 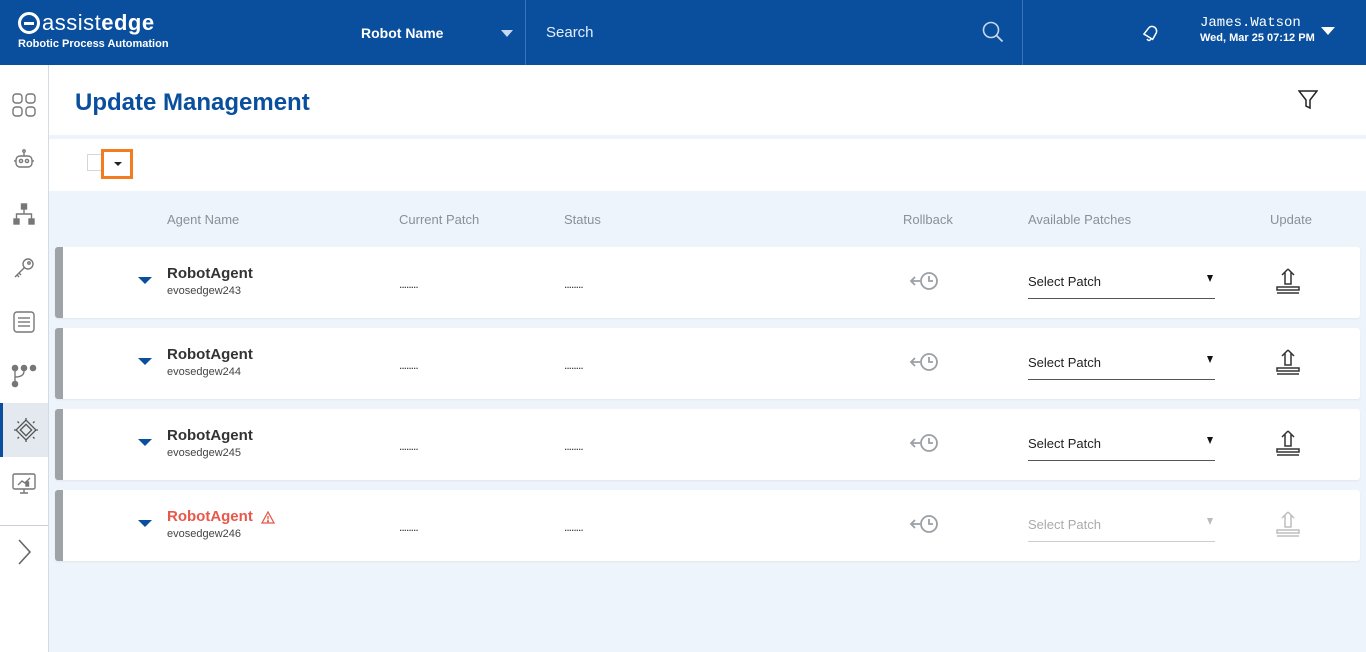 What do you see at coordinates (192, 102) in the screenshot?
I see `page-title: Update Management` at bounding box center [192, 102].